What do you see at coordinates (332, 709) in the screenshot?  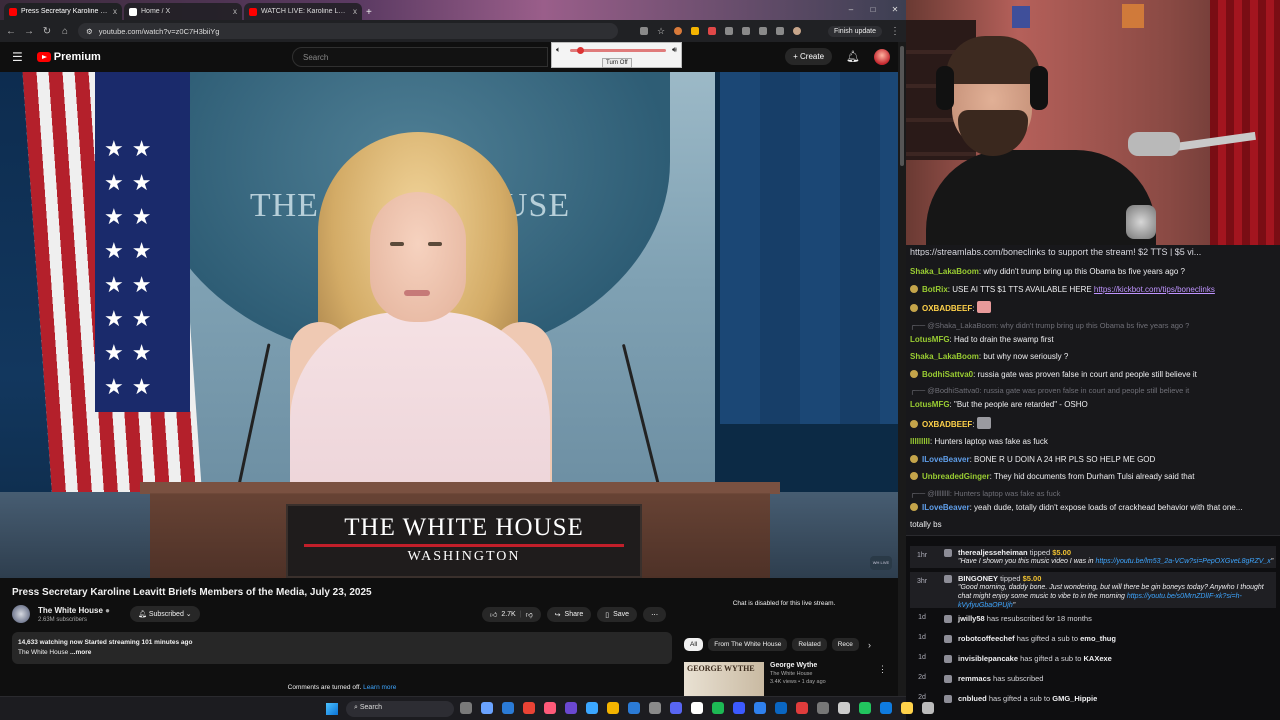 I see `windows-start-icon` at bounding box center [332, 709].